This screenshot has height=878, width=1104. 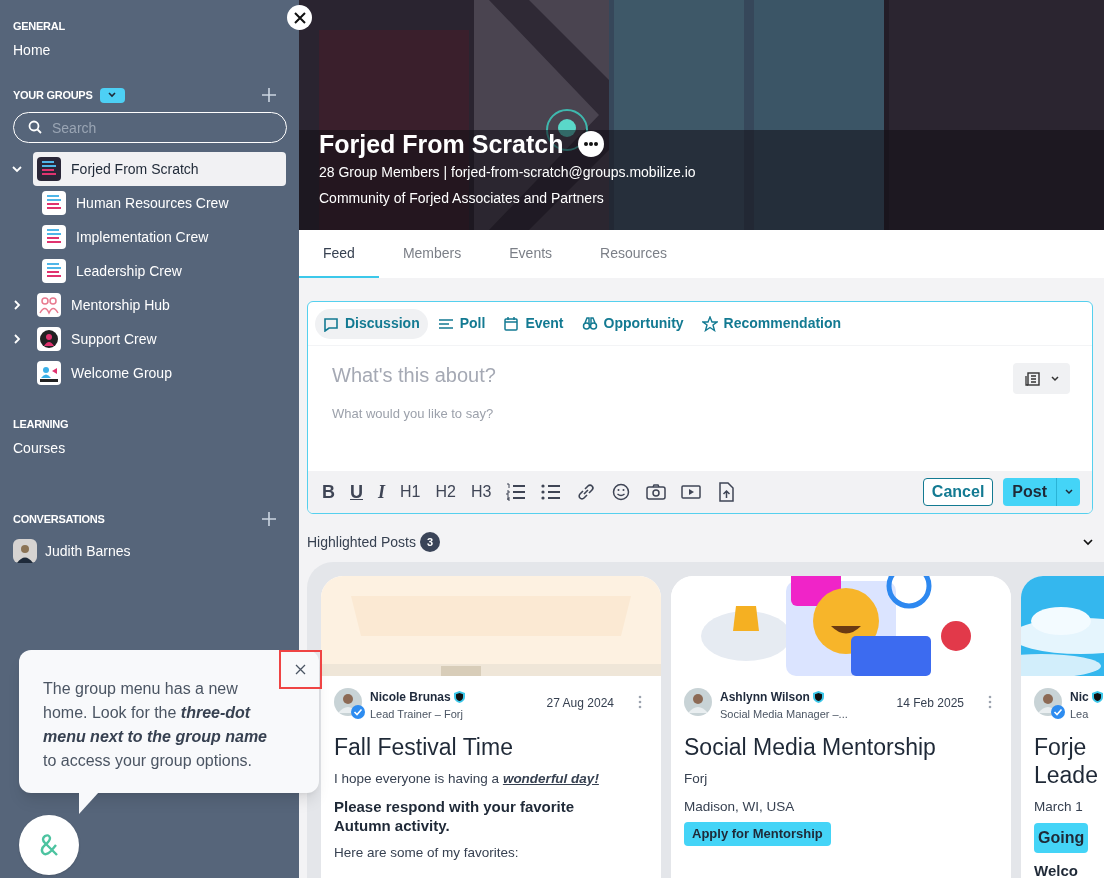 What do you see at coordinates (632, 375) in the screenshot?
I see `title-field: What's this about?` at bounding box center [632, 375].